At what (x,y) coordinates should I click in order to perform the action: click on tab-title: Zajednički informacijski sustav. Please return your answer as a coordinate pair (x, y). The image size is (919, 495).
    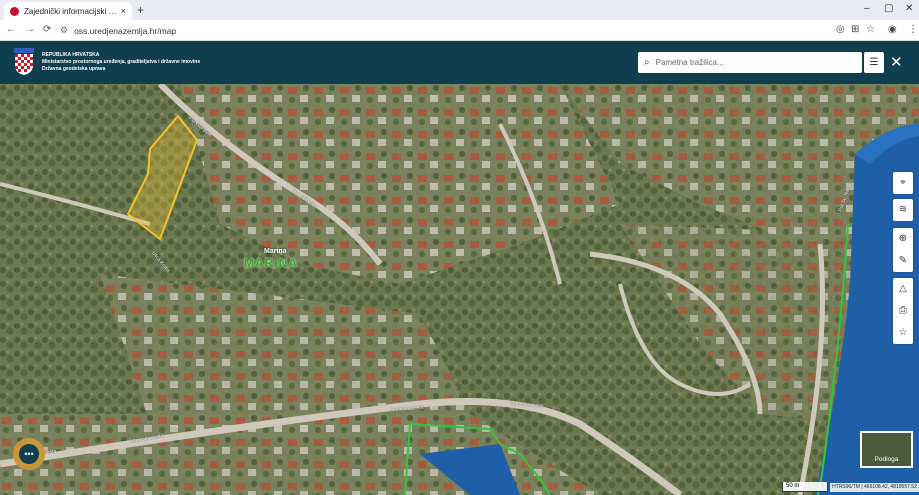
    Looking at the image, I should click on (70, 11).